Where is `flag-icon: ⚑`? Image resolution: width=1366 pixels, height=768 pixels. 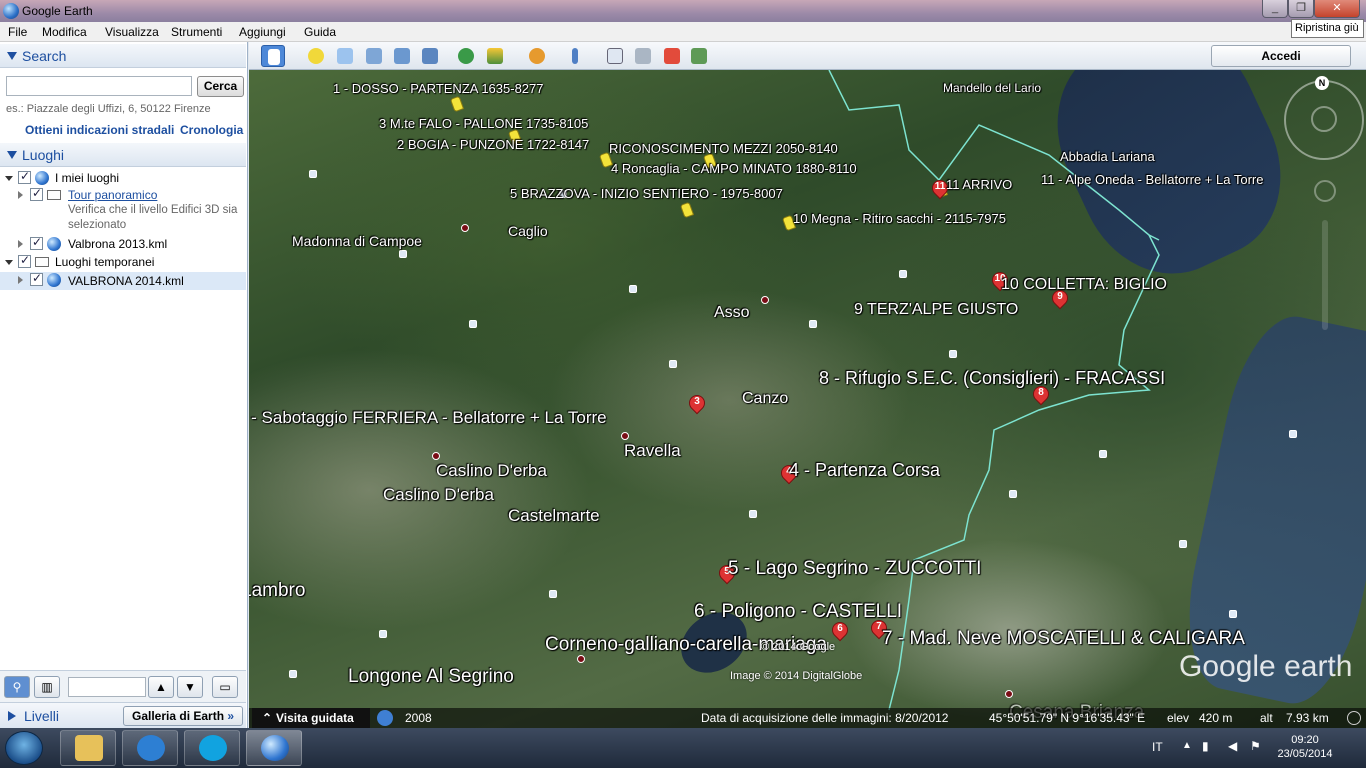 flag-icon: ⚑ is located at coordinates (1255, 746).